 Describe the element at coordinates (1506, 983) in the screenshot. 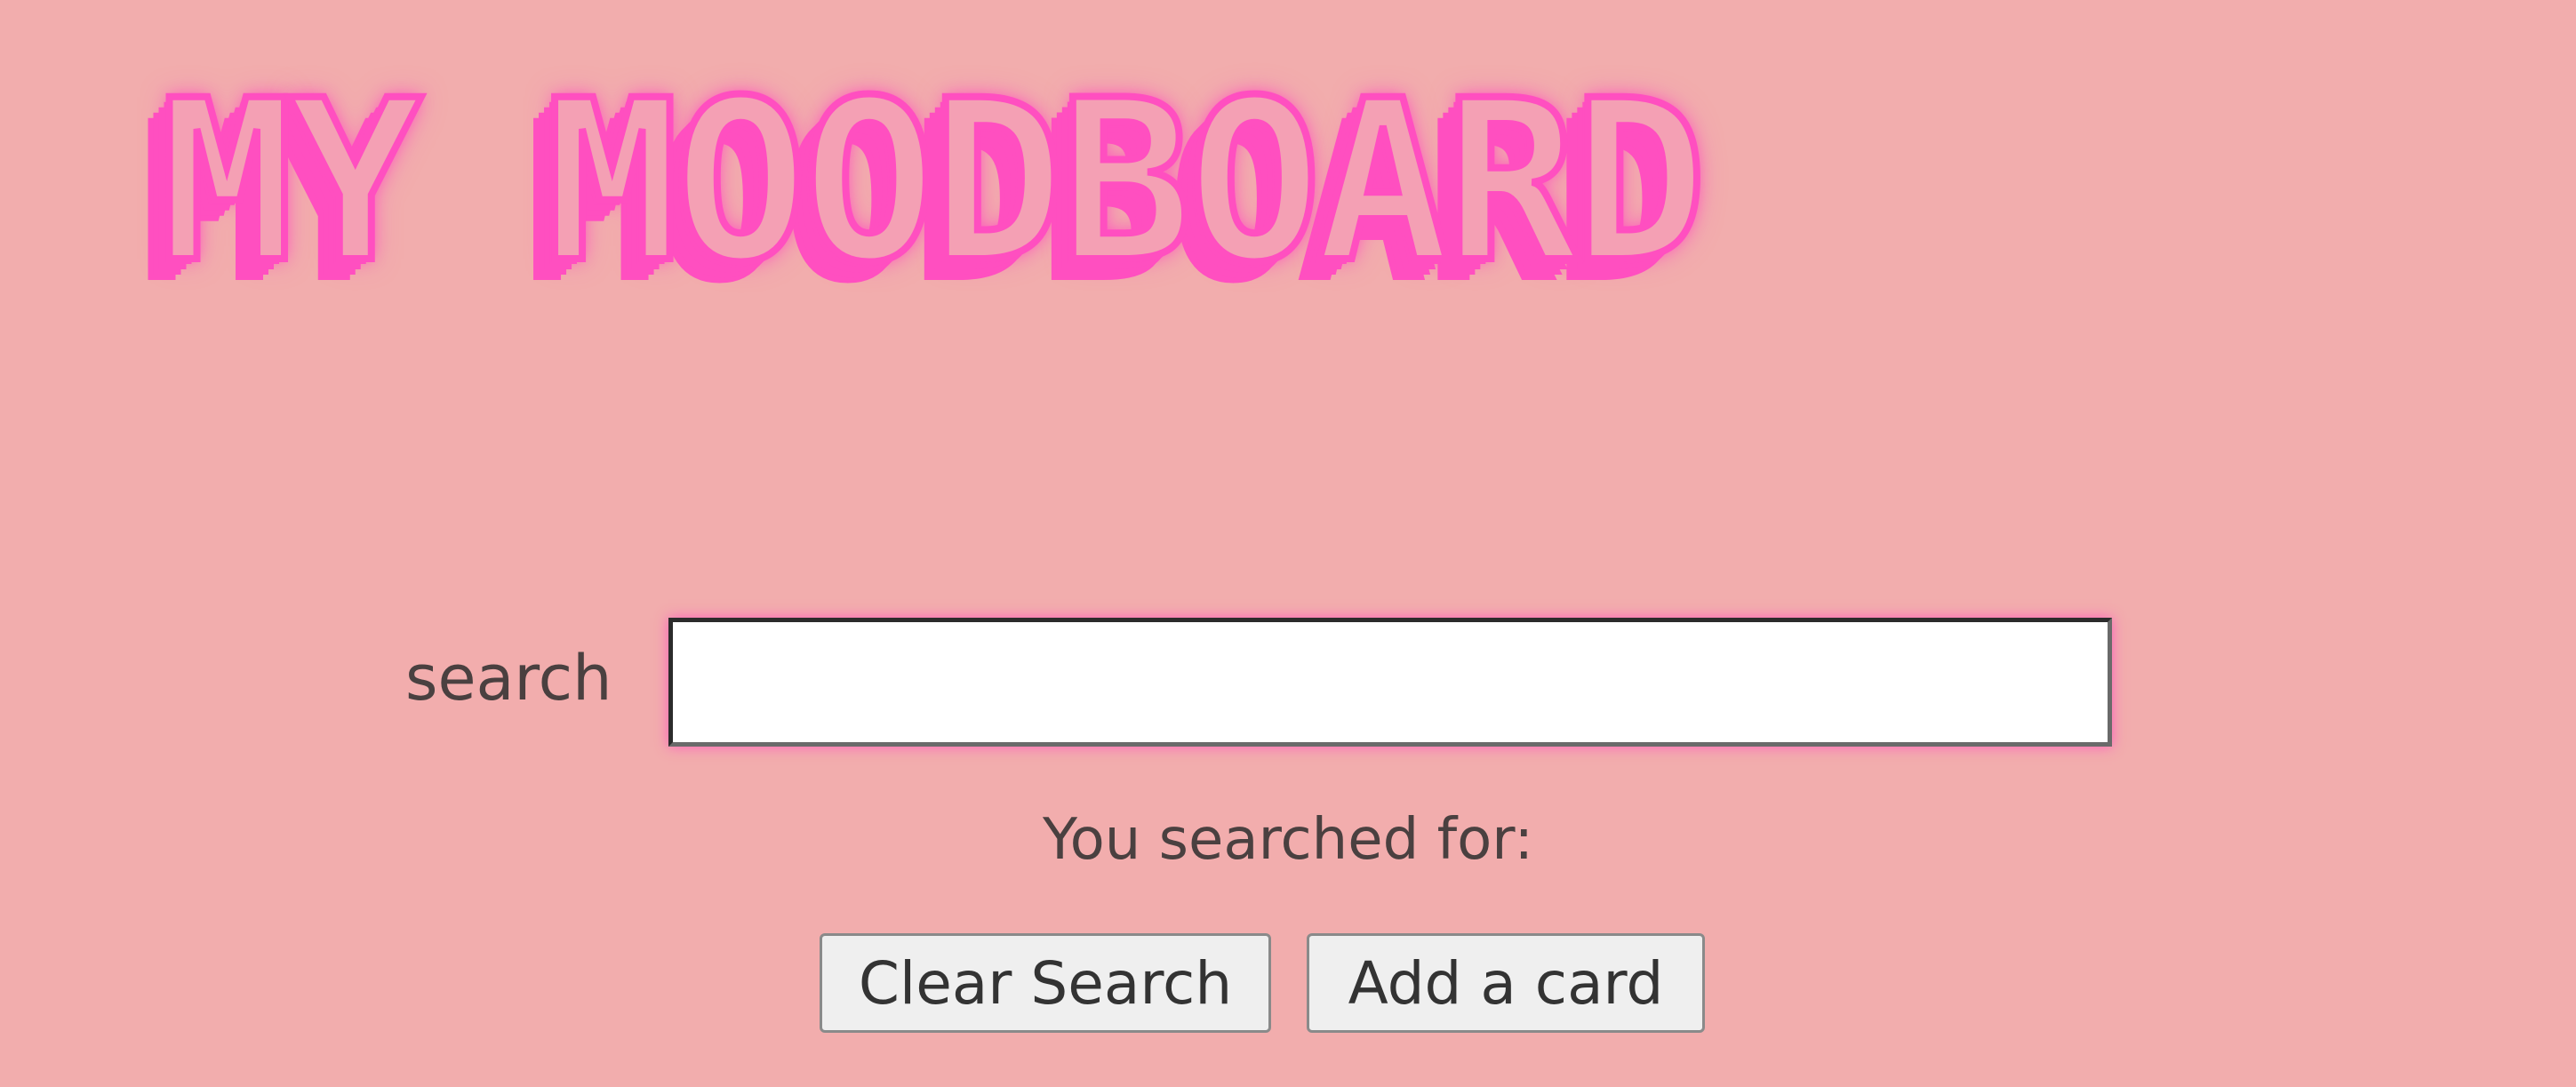

I see `add-card-button: Add a card` at that location.